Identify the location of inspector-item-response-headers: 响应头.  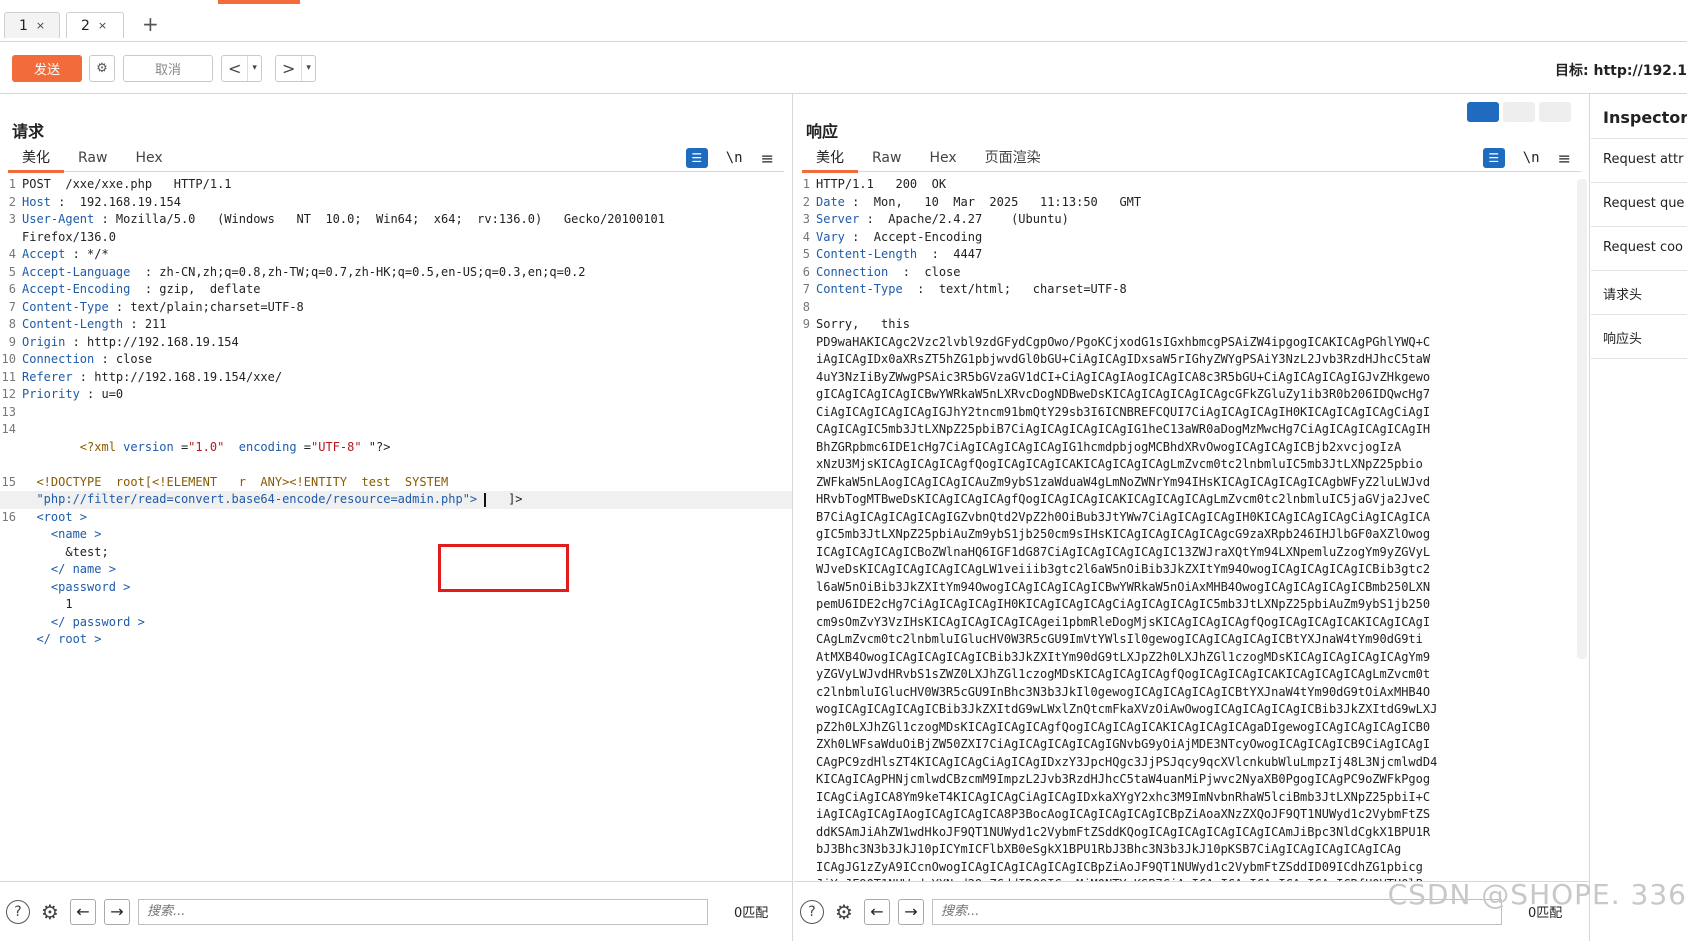
(1622, 337).